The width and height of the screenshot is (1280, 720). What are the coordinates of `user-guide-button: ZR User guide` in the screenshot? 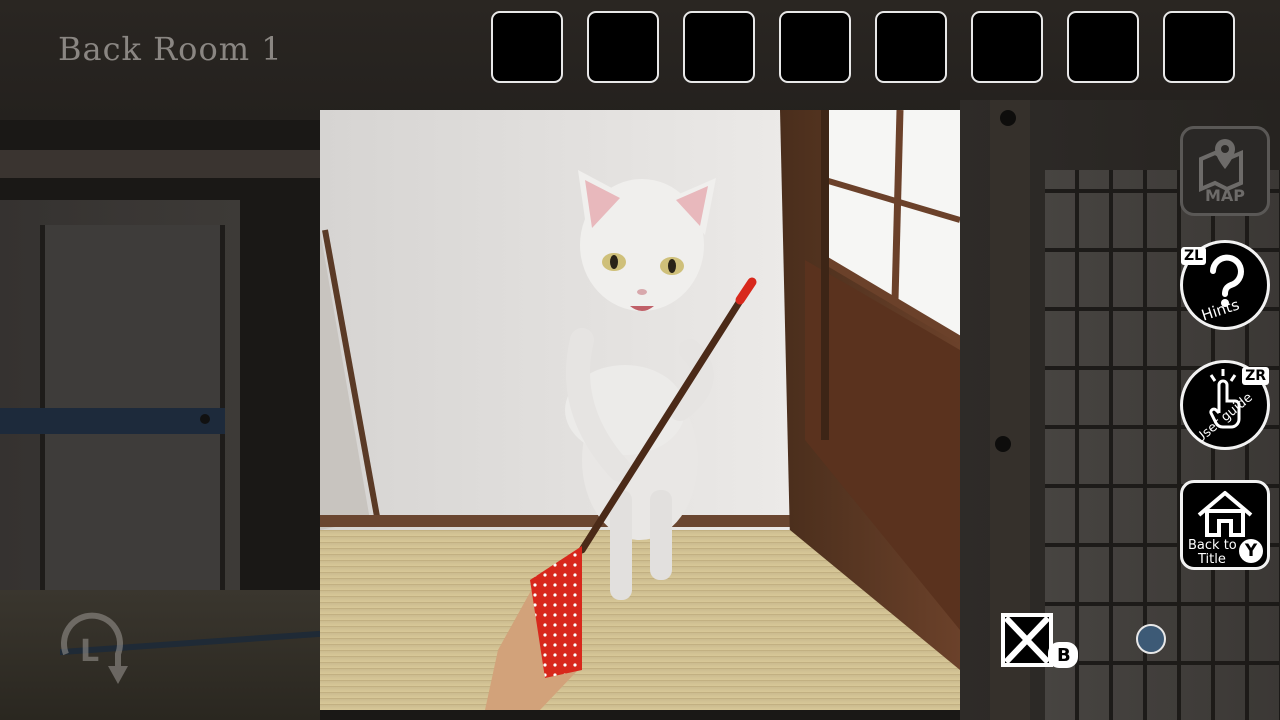 It's located at (1225, 405).